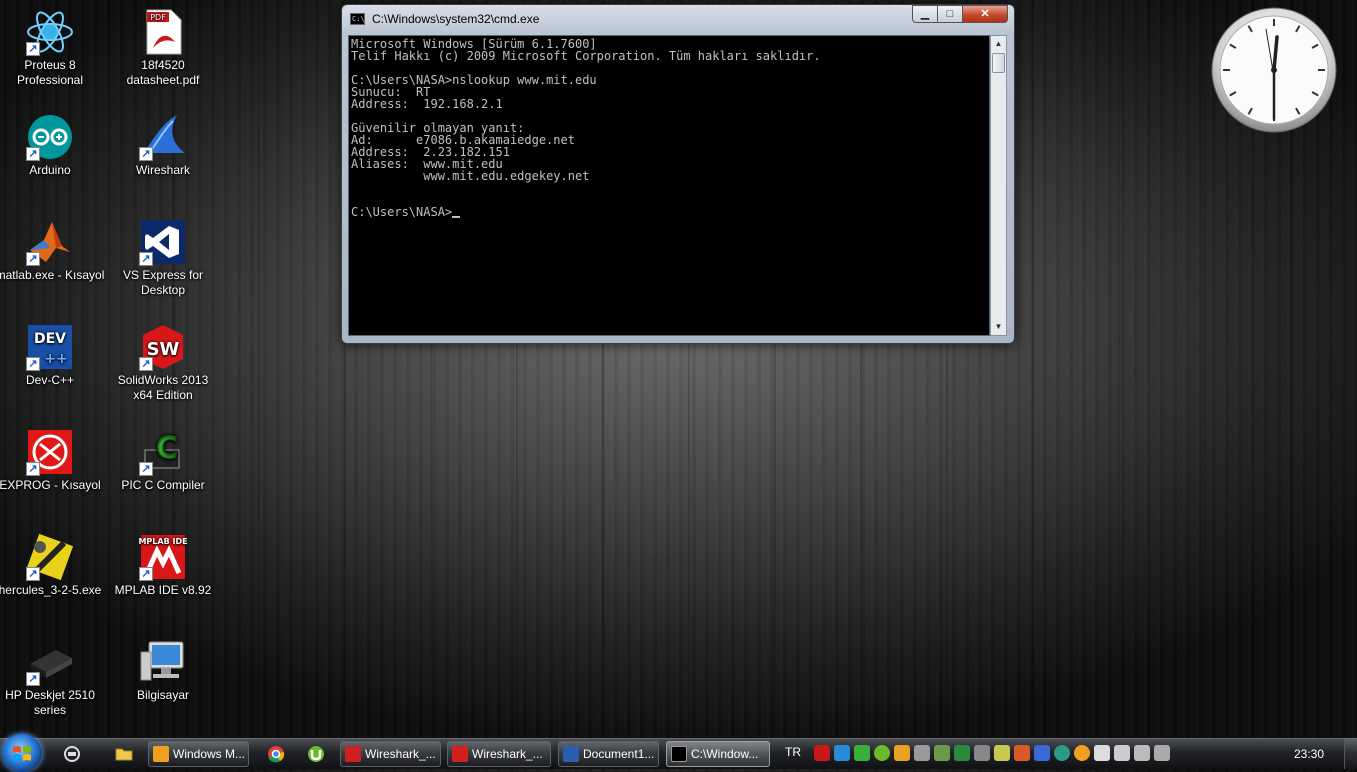  Describe the element at coordinates (316, 754) in the screenshot. I see `utorrent-icon` at that location.